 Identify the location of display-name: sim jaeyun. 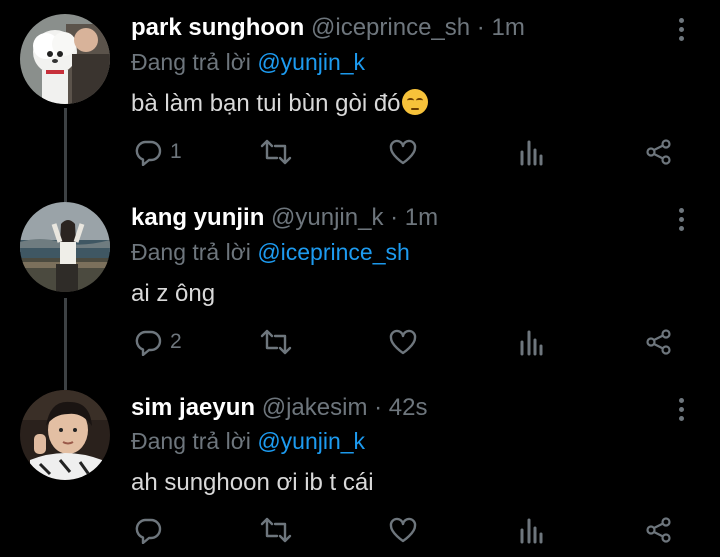
(193, 407).